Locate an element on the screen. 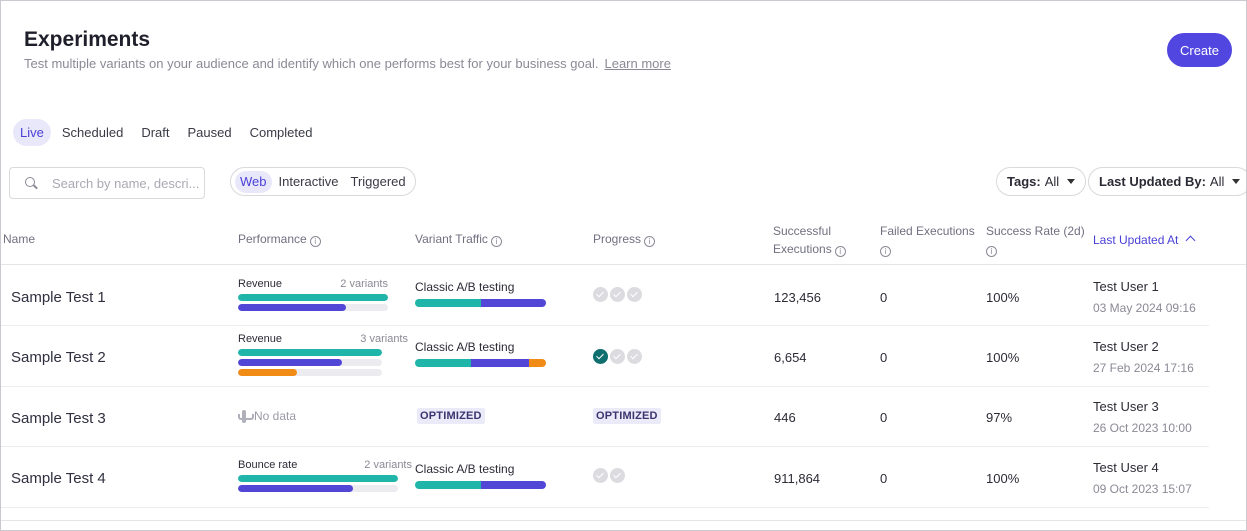  experiment-name: Sample Test 2 is located at coordinates (58, 357).